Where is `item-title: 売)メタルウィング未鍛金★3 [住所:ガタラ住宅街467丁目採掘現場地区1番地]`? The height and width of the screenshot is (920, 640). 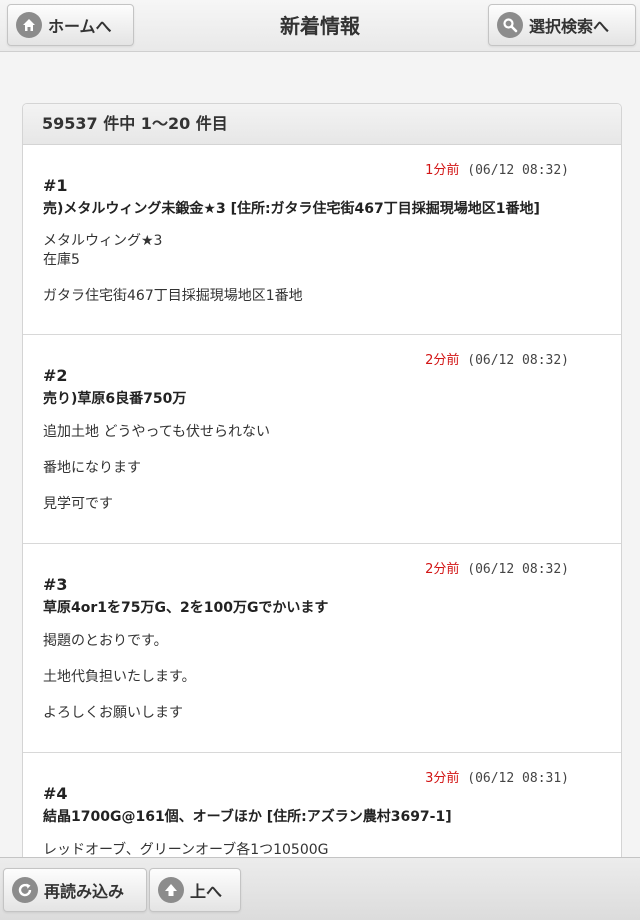
item-title: 売)メタルウィング未鍛金★3 [住所:ガタラ住宅街467丁目採掘現場地区1番地] is located at coordinates (322, 209).